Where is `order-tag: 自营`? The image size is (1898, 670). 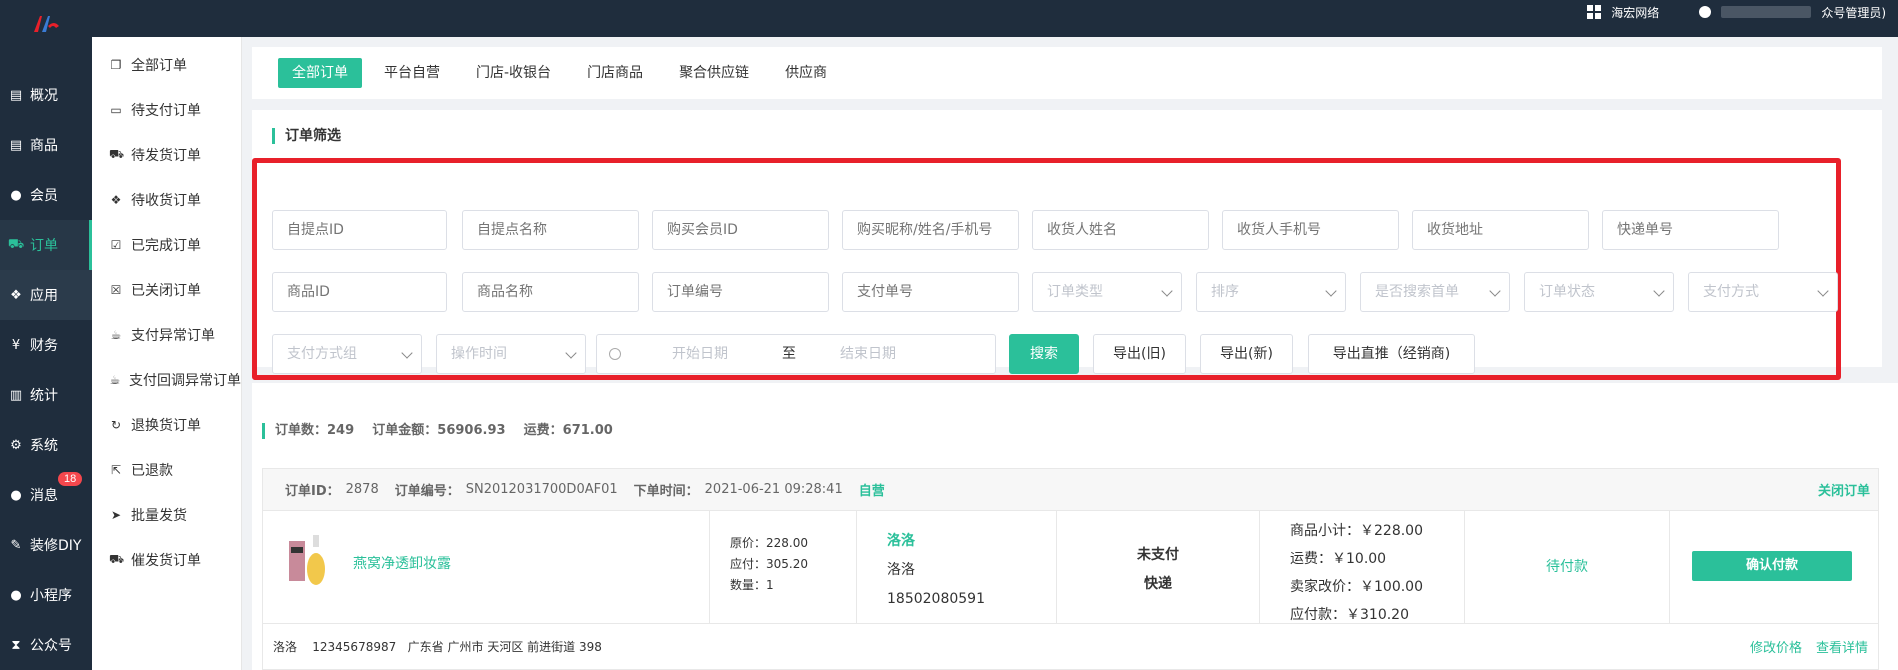 order-tag: 自营 is located at coordinates (871, 491).